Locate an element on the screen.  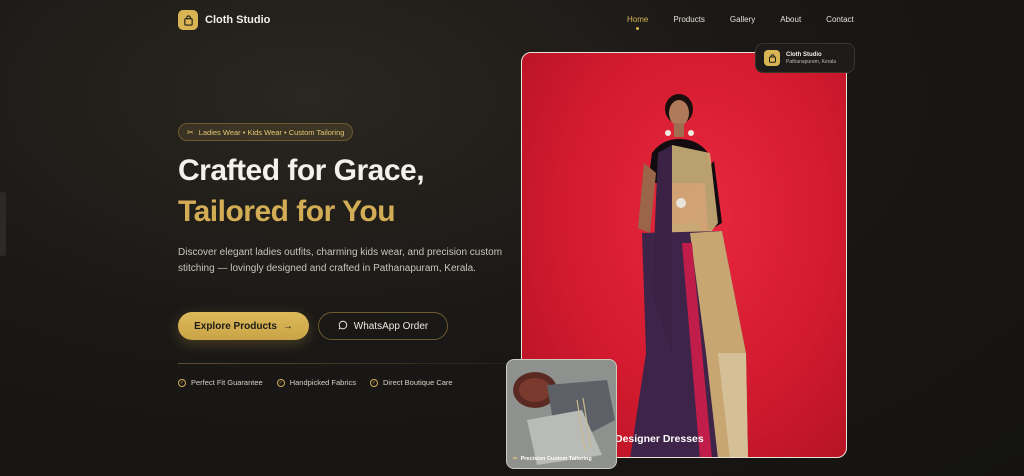
whatsapp-order-button: WhatsApp Order is located at coordinates (383, 326).